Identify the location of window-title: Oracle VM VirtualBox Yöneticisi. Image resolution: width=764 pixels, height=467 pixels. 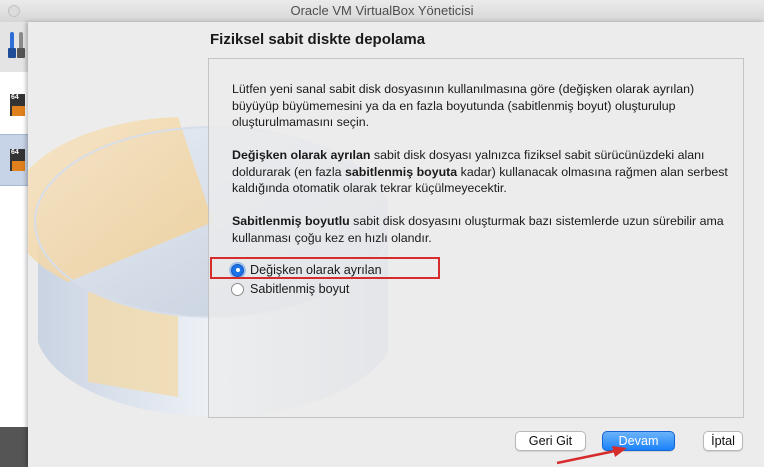
(382, 10).